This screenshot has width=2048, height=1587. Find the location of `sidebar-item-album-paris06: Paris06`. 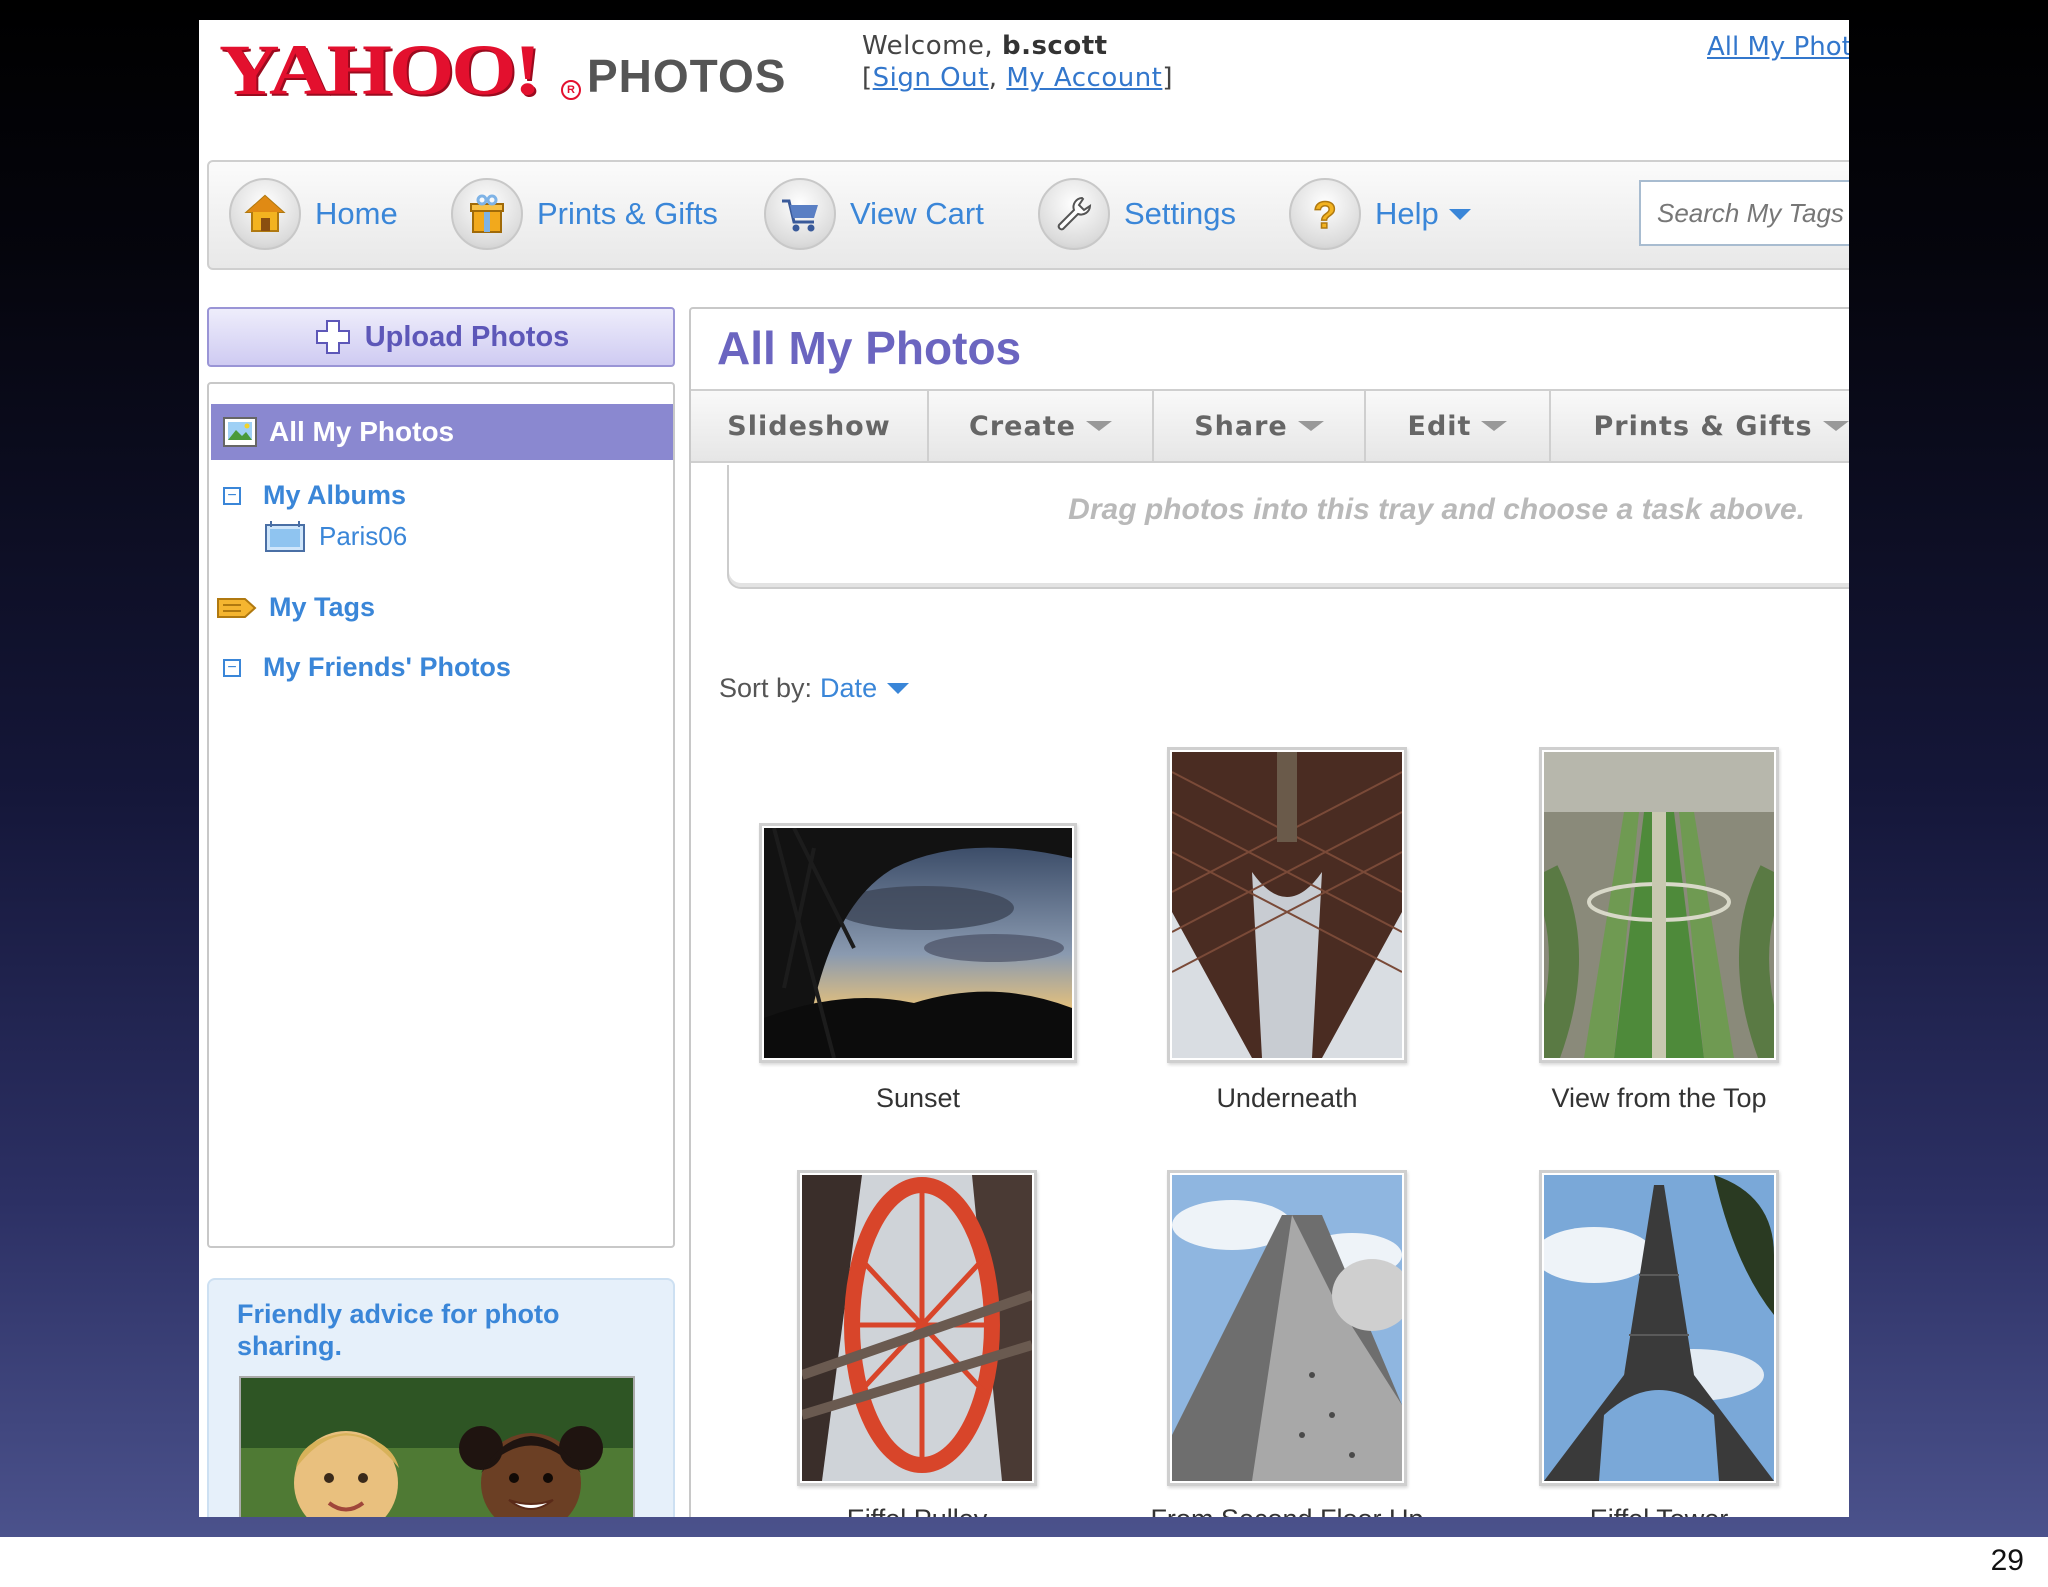

sidebar-item-album-paris06: Paris06 is located at coordinates (336, 536).